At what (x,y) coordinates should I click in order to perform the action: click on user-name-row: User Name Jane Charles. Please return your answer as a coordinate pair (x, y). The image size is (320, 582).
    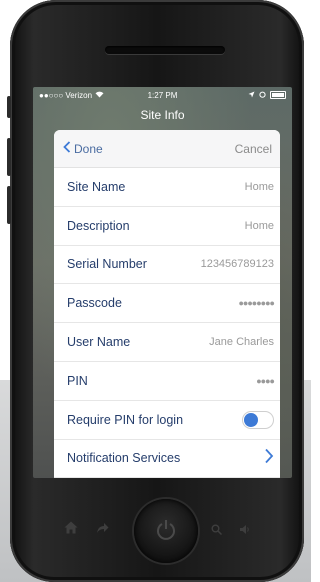
    Looking at the image, I should click on (167, 342).